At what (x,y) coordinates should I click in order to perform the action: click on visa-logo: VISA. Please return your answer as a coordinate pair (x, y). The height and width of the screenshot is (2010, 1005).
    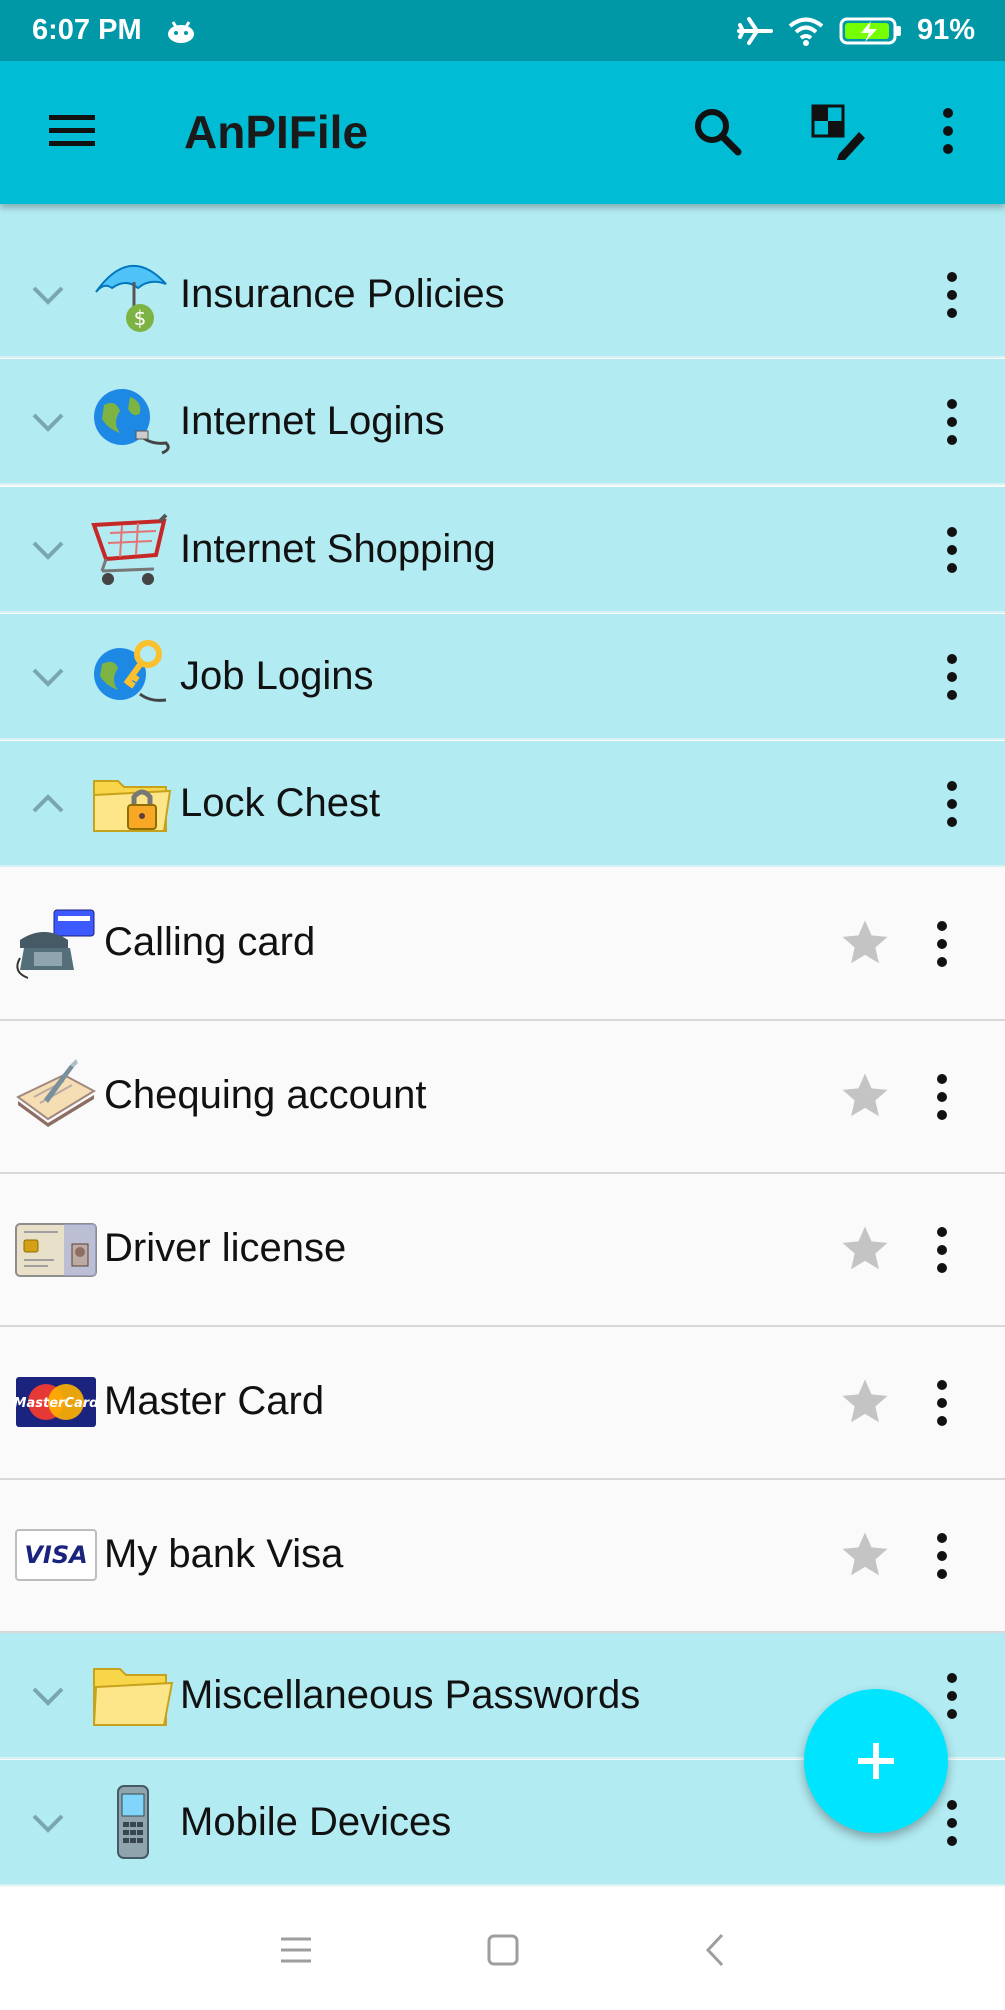
    Looking at the image, I should click on (56, 1555).